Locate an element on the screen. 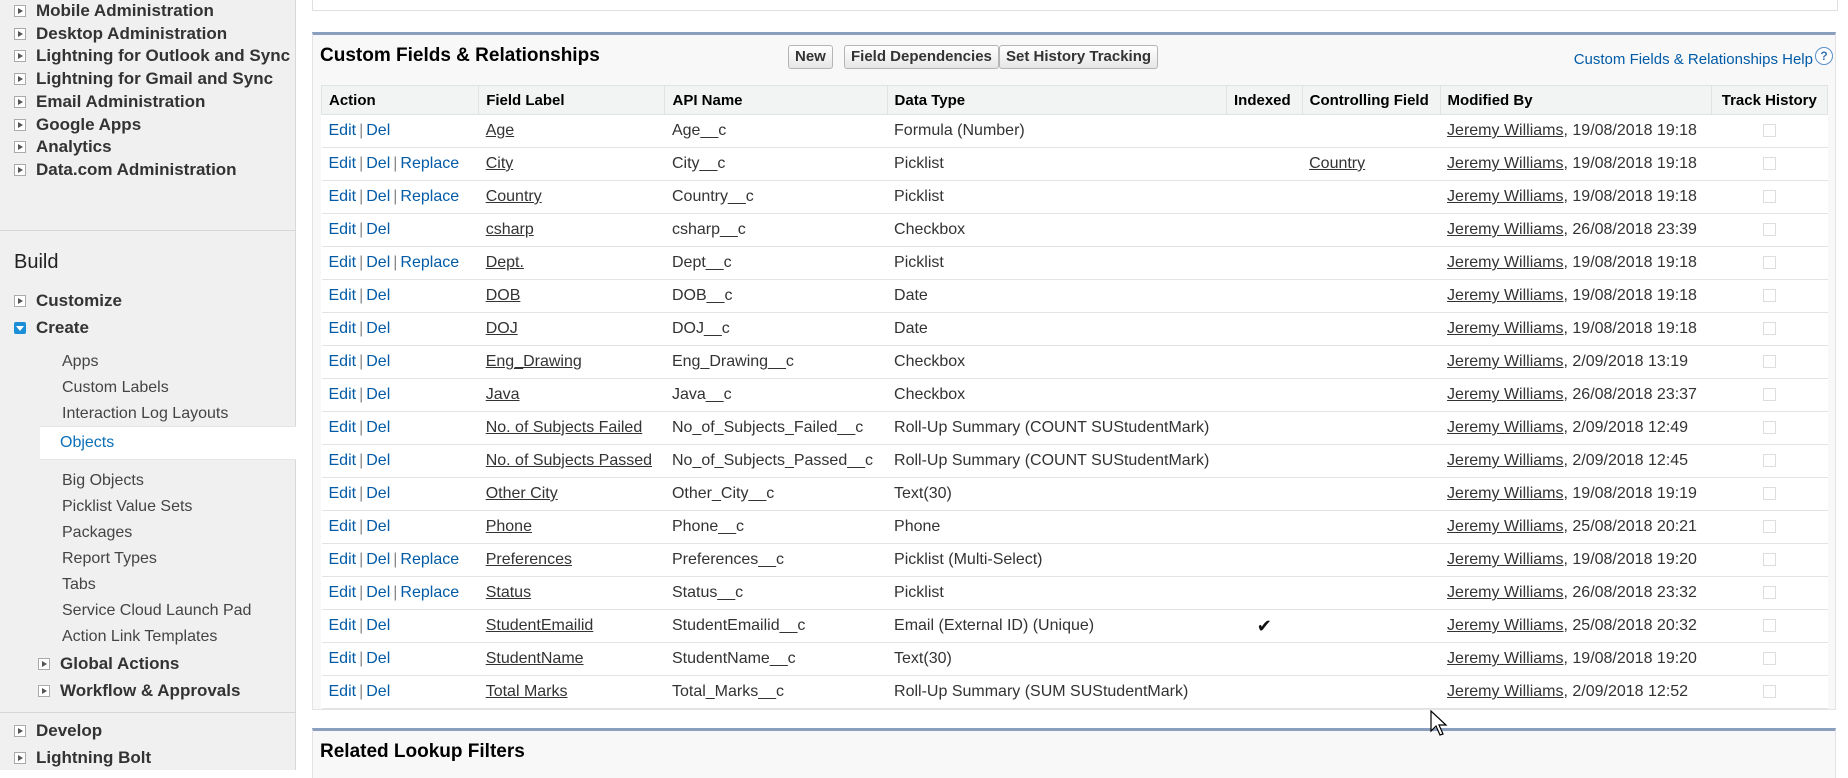  sidebar-subitem: Big Objects is located at coordinates (103, 481).